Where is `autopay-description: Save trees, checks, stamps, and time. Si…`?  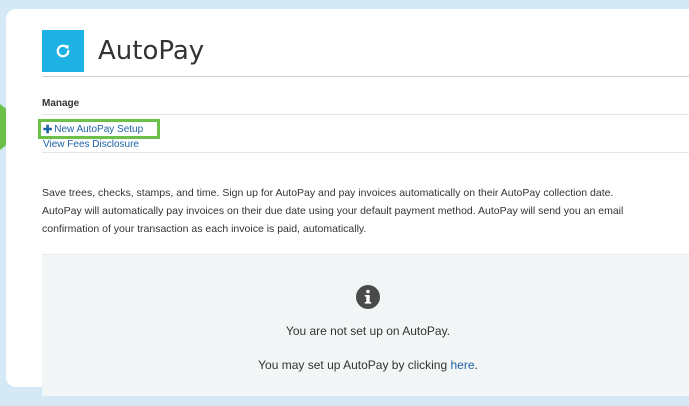
autopay-description: Save trees, checks, stamps, and time. Si… is located at coordinates (365, 211).